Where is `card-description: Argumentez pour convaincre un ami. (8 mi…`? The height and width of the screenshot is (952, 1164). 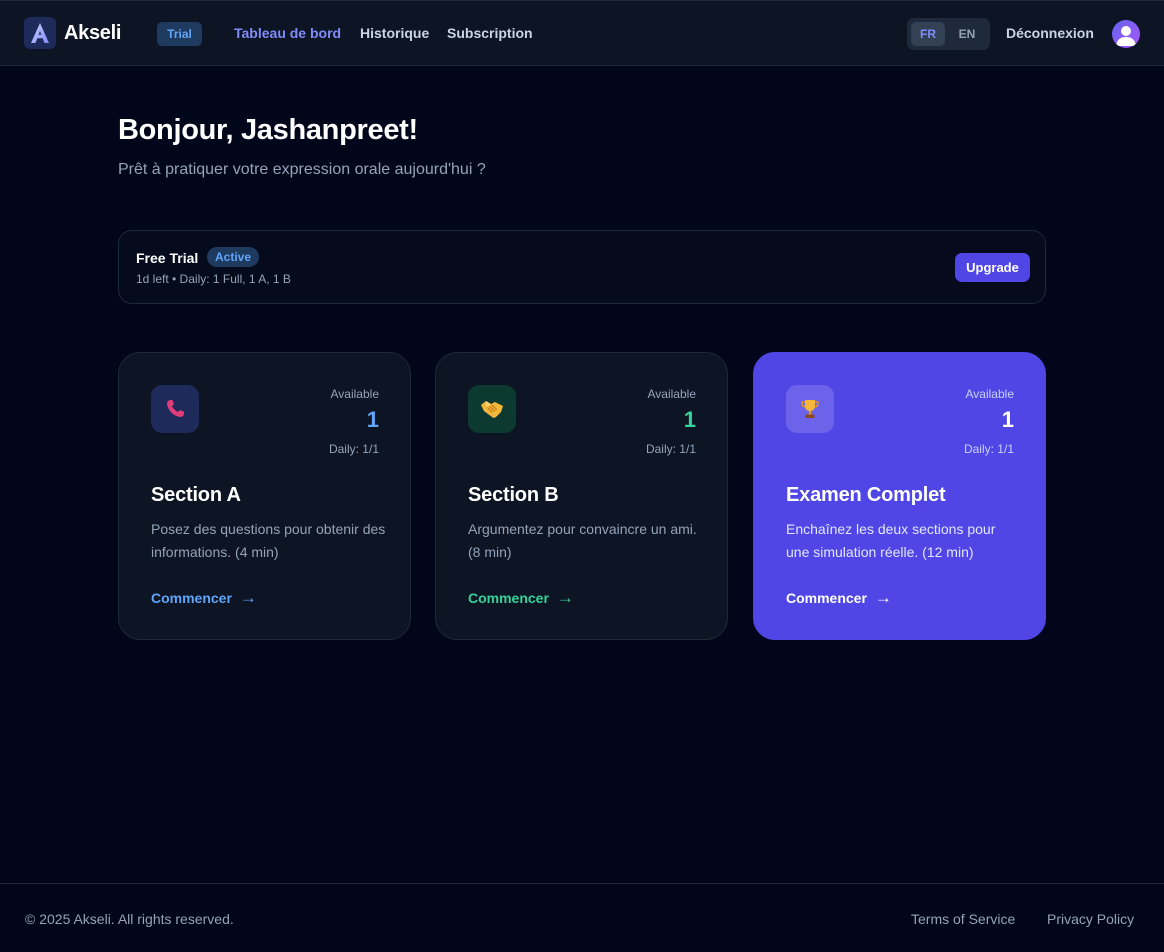 card-description: Argumentez pour convaincre un ami. (8 mi… is located at coordinates (582, 540).